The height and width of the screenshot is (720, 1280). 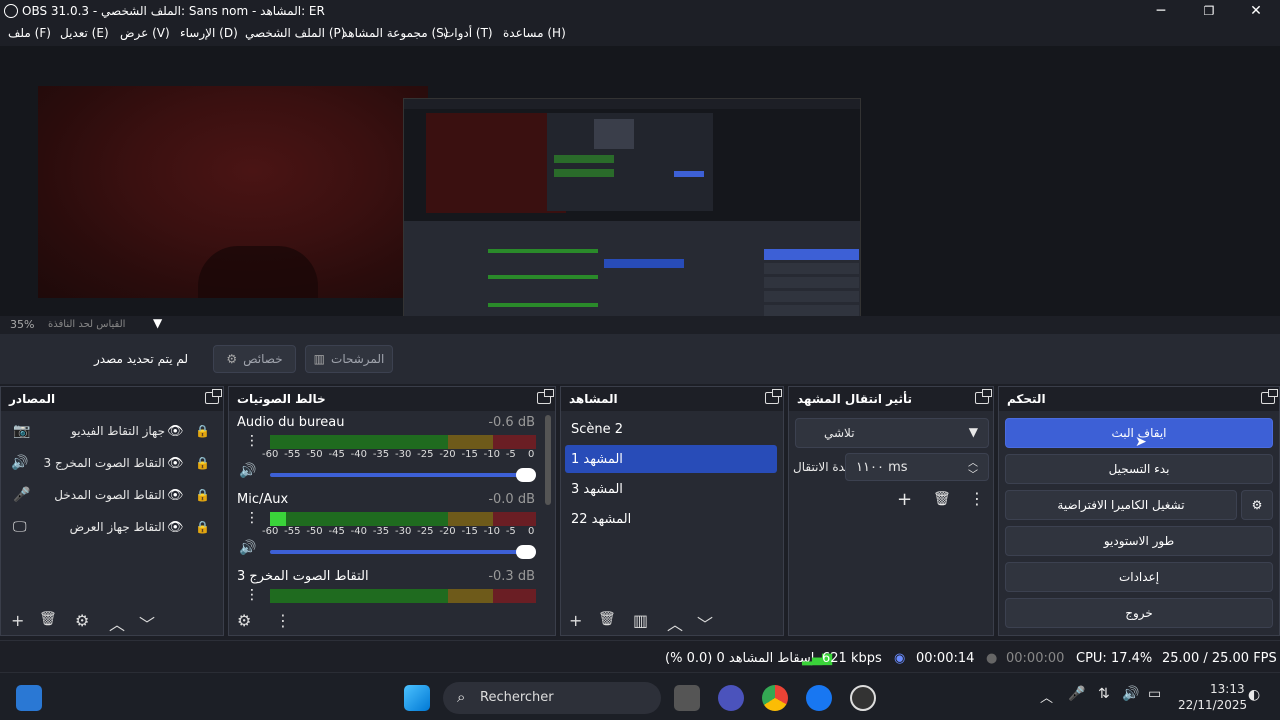 I want to click on virtual-camera-settings-button: ⚙, so click(x=1257, y=505).